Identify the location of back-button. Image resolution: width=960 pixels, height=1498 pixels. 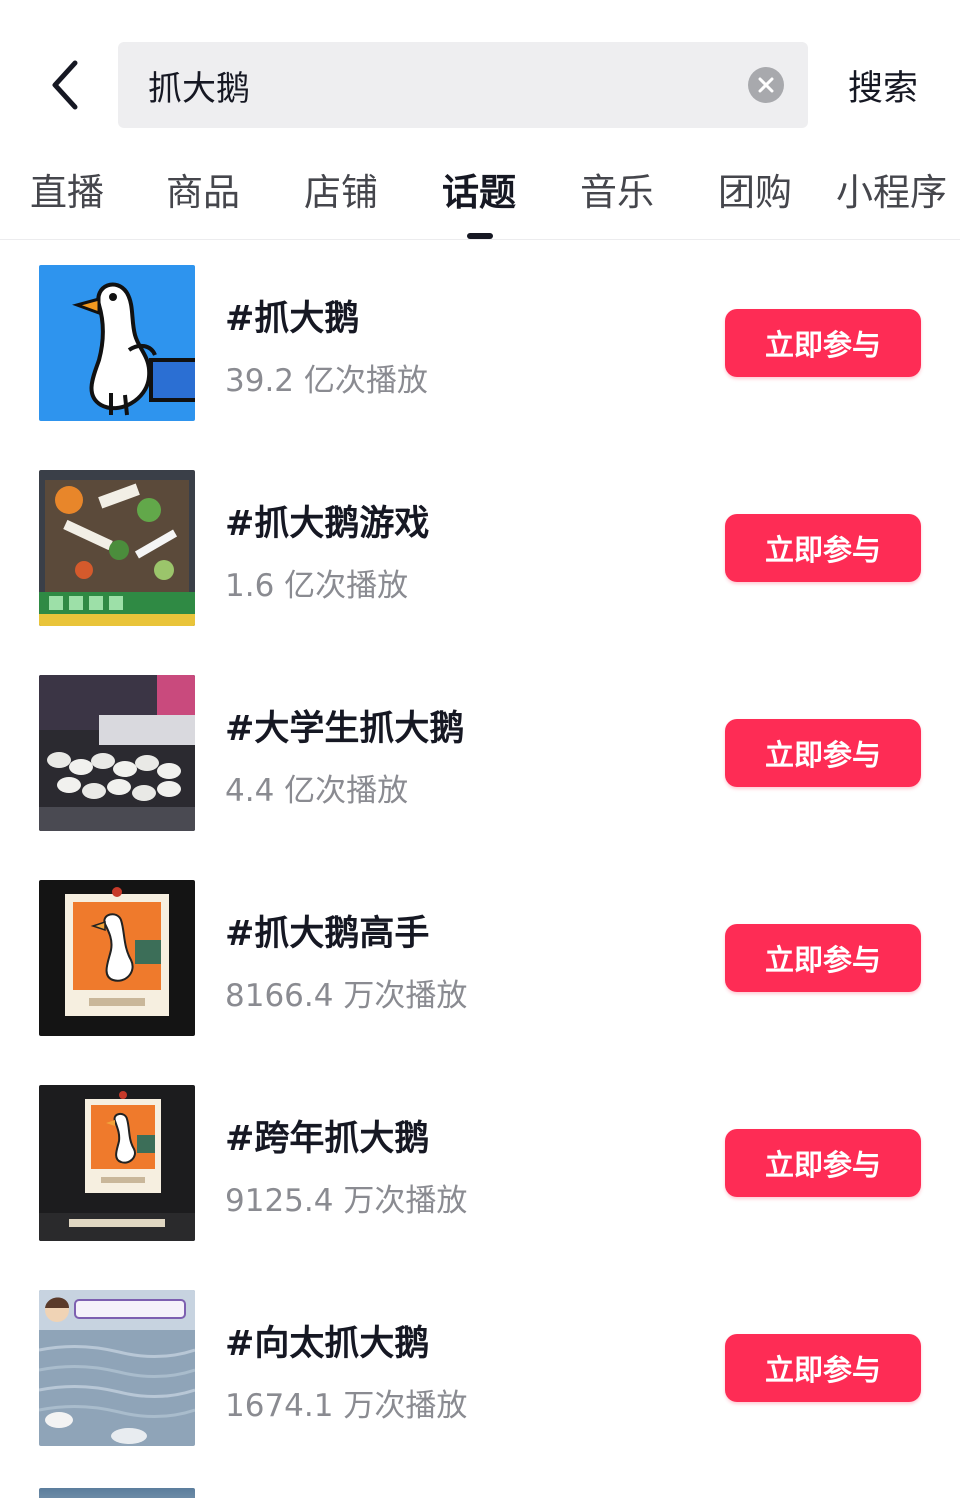
(65, 85).